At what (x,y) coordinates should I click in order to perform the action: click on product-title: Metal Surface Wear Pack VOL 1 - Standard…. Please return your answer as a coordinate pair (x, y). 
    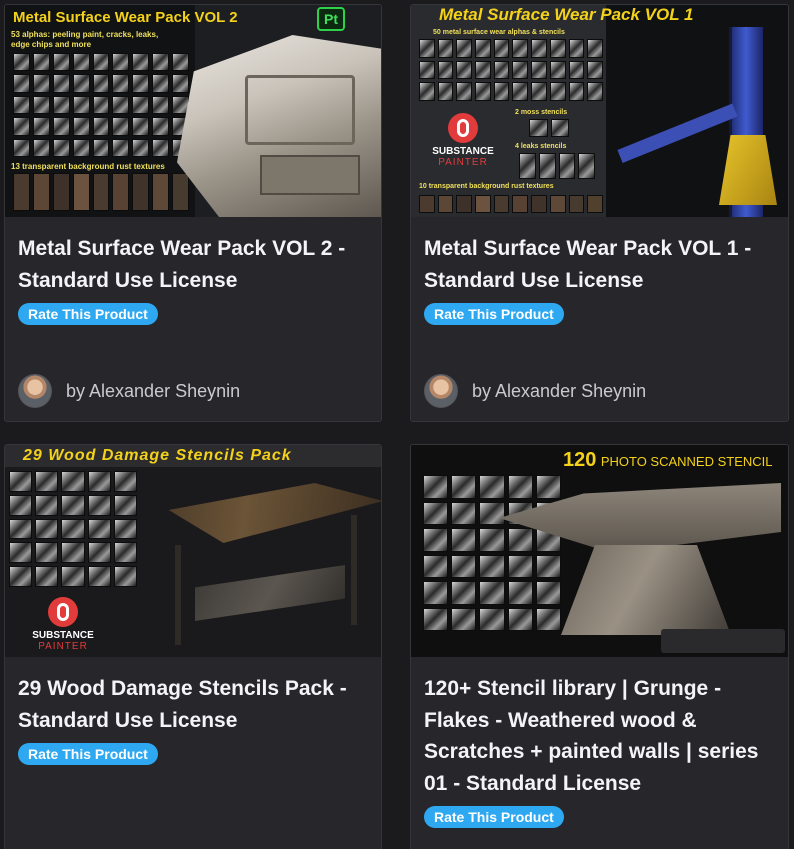
    Looking at the image, I should click on (600, 264).